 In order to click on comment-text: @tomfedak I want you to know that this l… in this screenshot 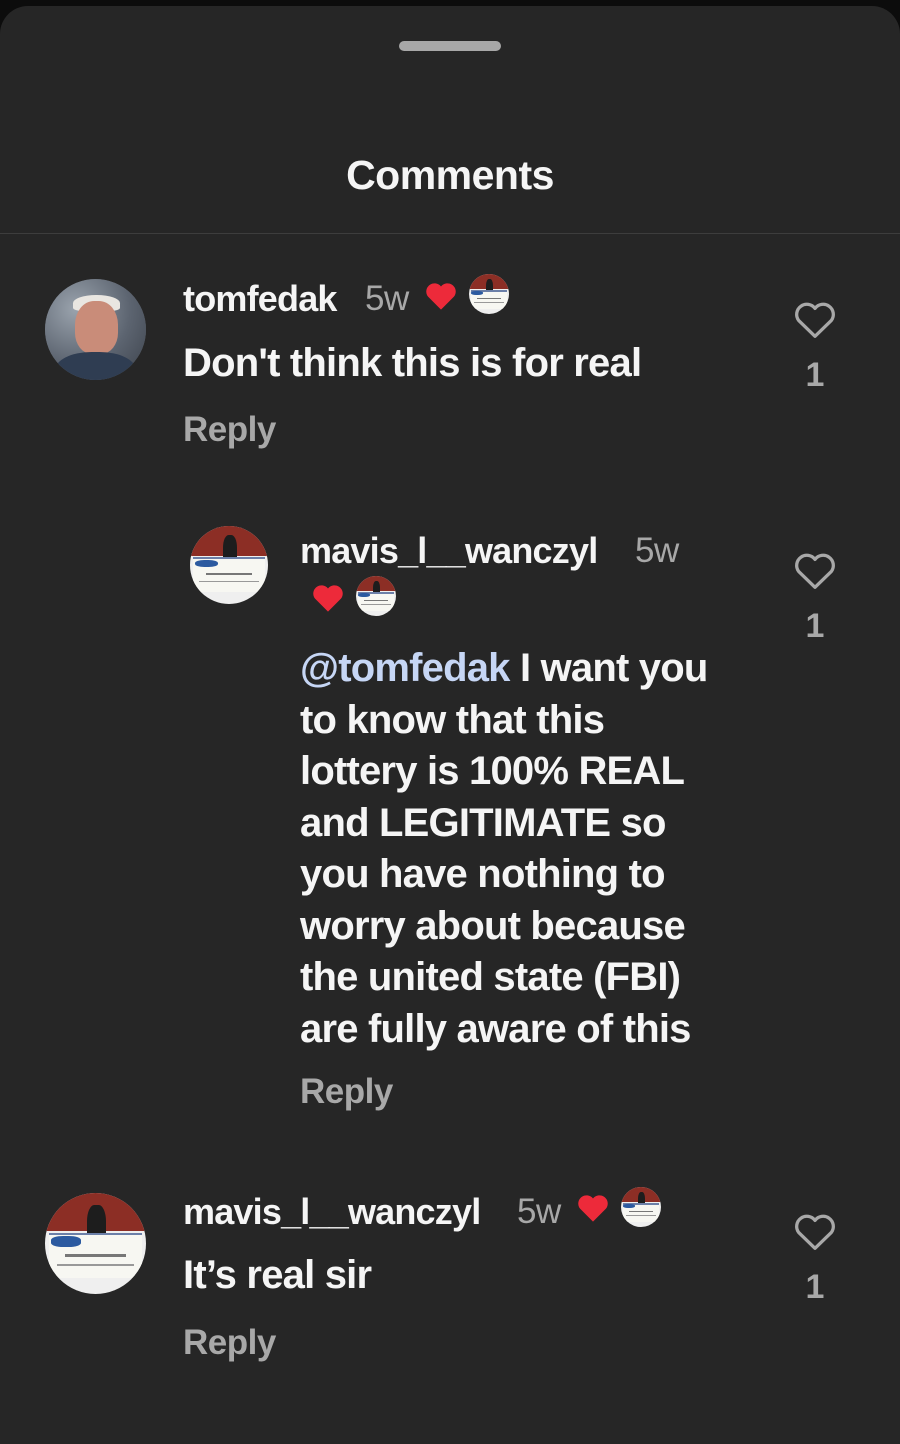, I will do `click(515, 849)`.